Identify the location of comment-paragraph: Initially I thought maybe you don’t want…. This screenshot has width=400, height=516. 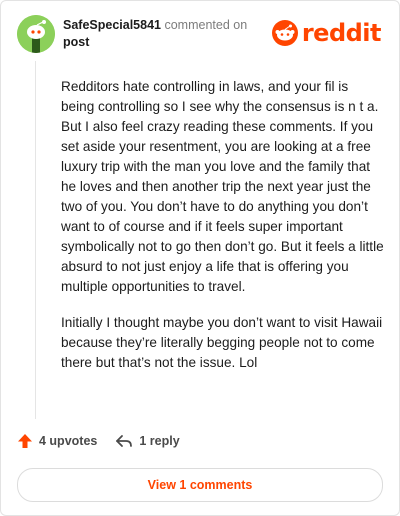
(222, 342).